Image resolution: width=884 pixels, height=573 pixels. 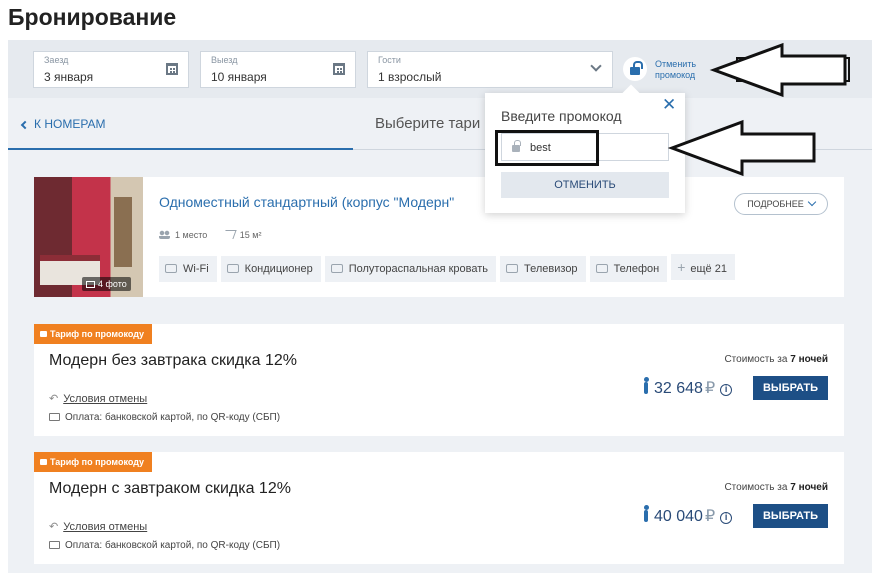 What do you see at coordinates (561, 116) in the screenshot?
I see `popup-title: Введите промокод` at bounding box center [561, 116].